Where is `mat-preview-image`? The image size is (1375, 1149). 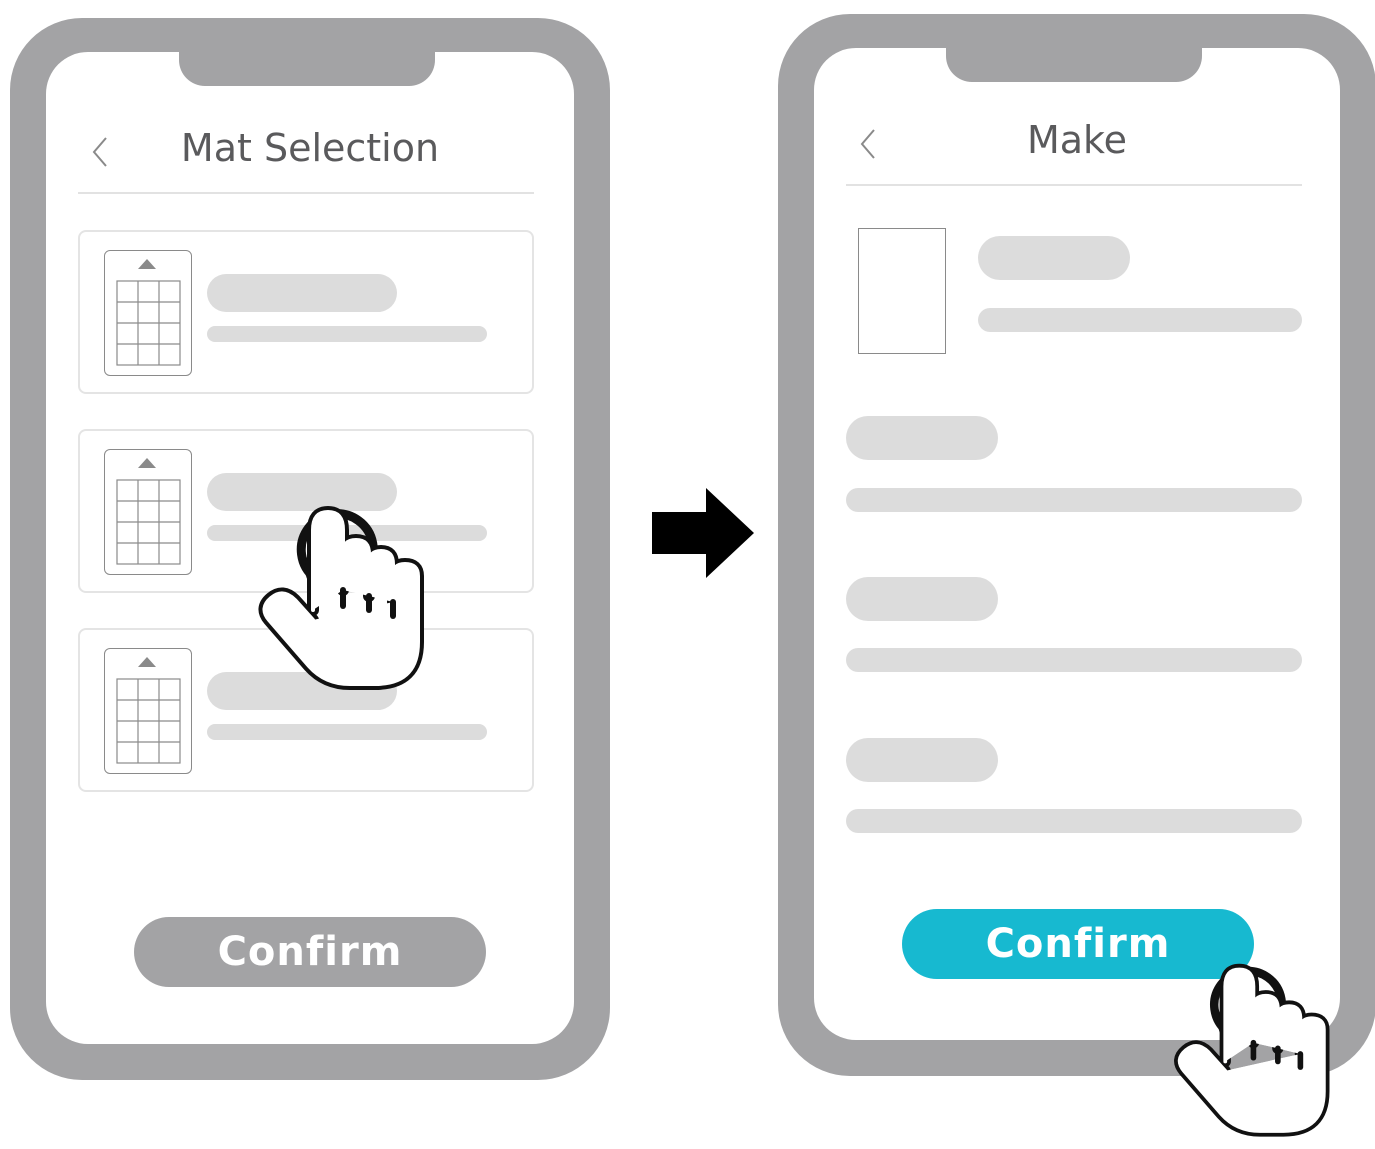
mat-preview-image is located at coordinates (902, 291).